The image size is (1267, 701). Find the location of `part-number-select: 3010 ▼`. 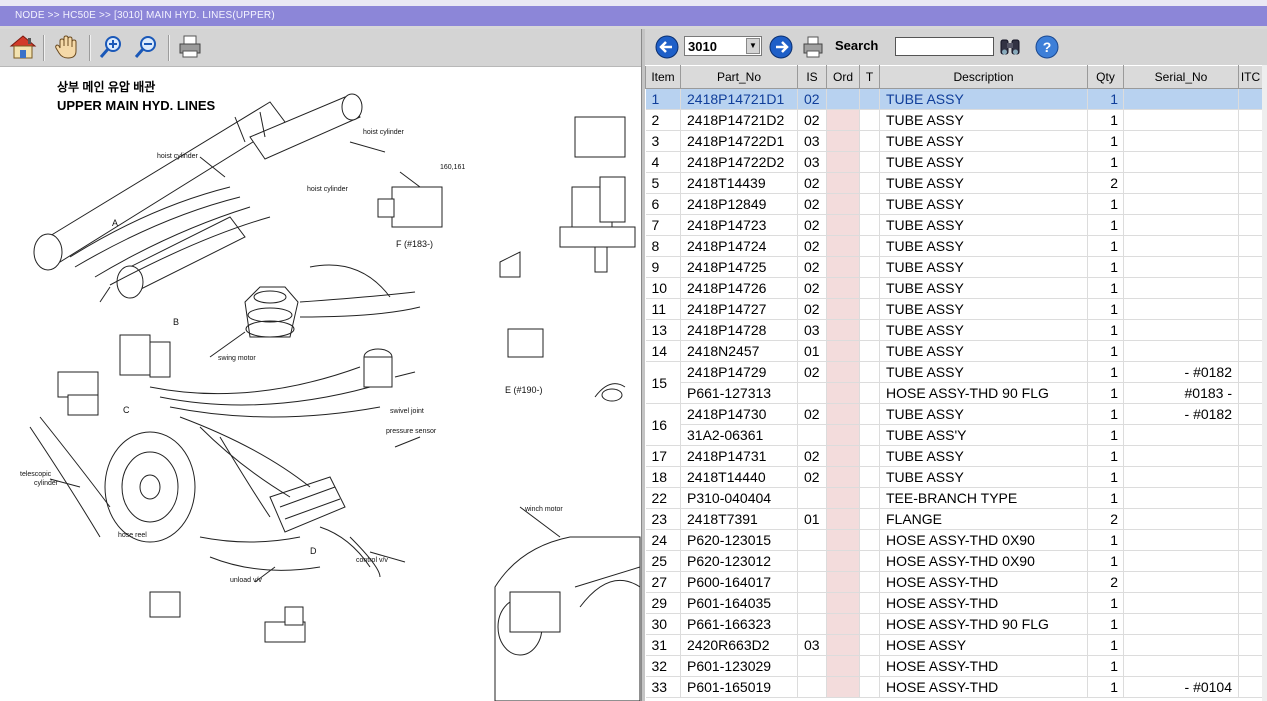

part-number-select: 3010 ▼ is located at coordinates (723, 46).